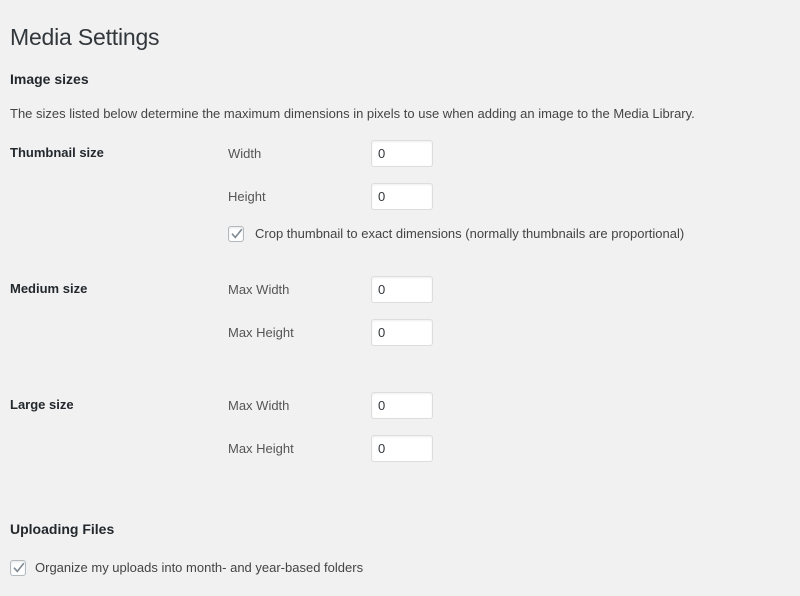 This screenshot has height=596, width=800. I want to click on form-row-large-height: Max Height, so click(400, 448).